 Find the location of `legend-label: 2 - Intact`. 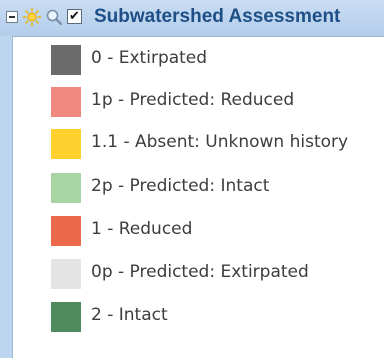

legend-label: 2 - Intact is located at coordinates (129, 315).